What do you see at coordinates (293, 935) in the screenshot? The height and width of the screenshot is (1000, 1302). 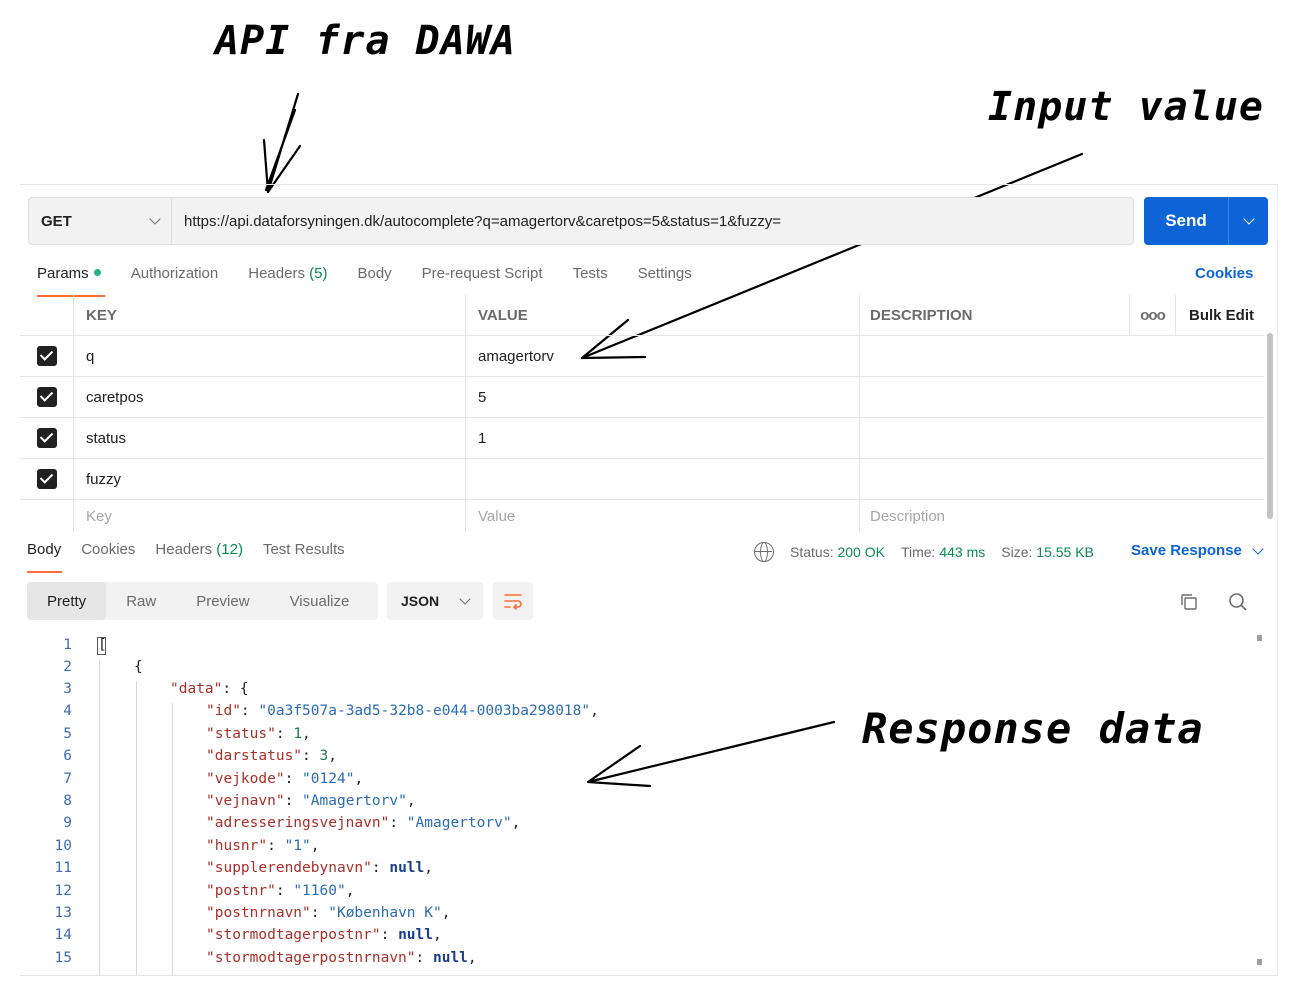 I see `code-token: "stormodtagerpostnr"` at bounding box center [293, 935].